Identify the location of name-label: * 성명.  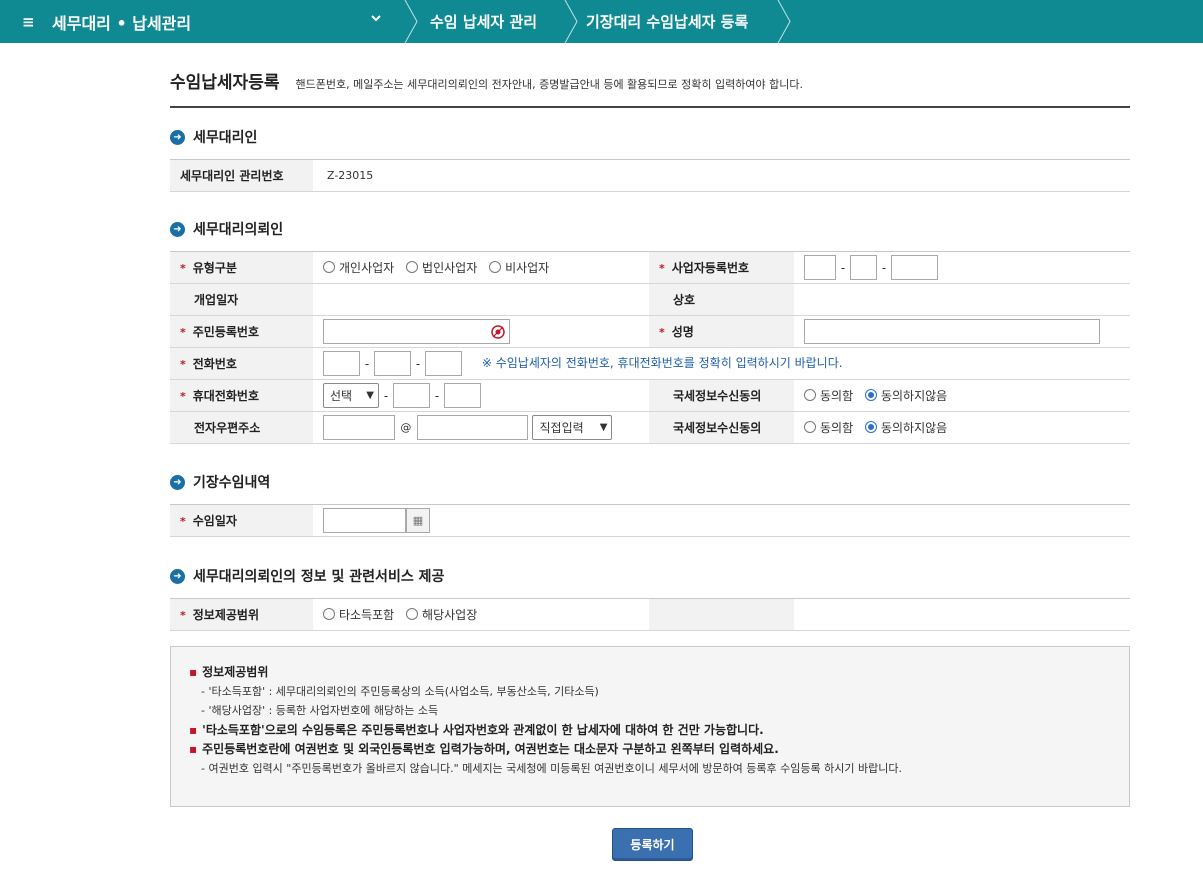
(721, 331).